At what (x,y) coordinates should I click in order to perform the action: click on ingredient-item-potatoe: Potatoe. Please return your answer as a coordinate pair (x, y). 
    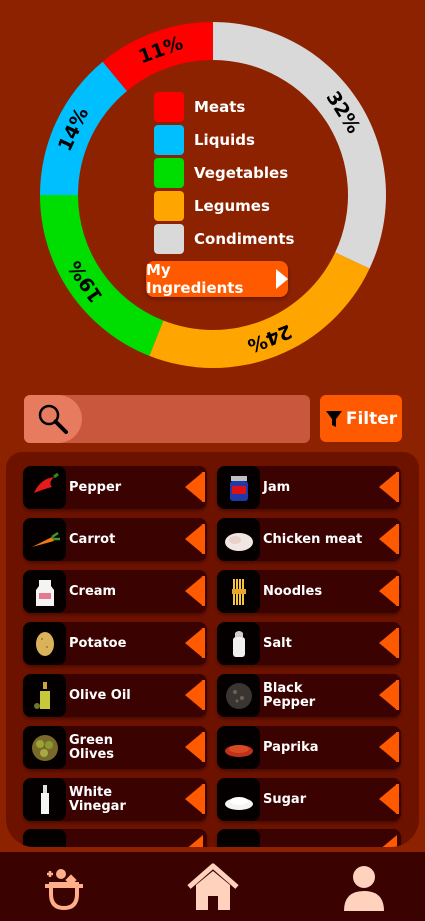
    Looking at the image, I should click on (115, 643).